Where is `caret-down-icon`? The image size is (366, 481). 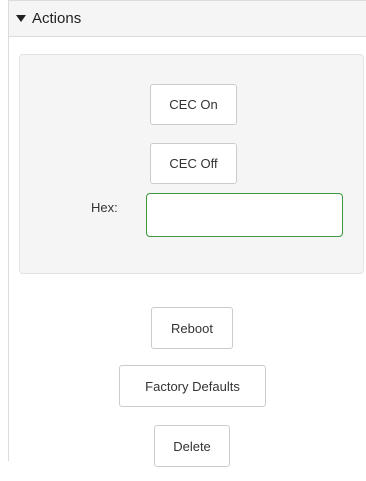 caret-down-icon is located at coordinates (21, 18).